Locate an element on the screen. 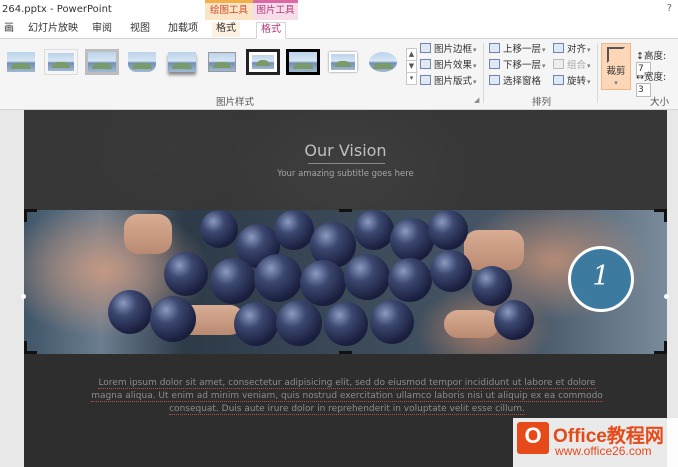 The height and width of the screenshot is (467, 678). picture-effects-icon is located at coordinates (425, 64).